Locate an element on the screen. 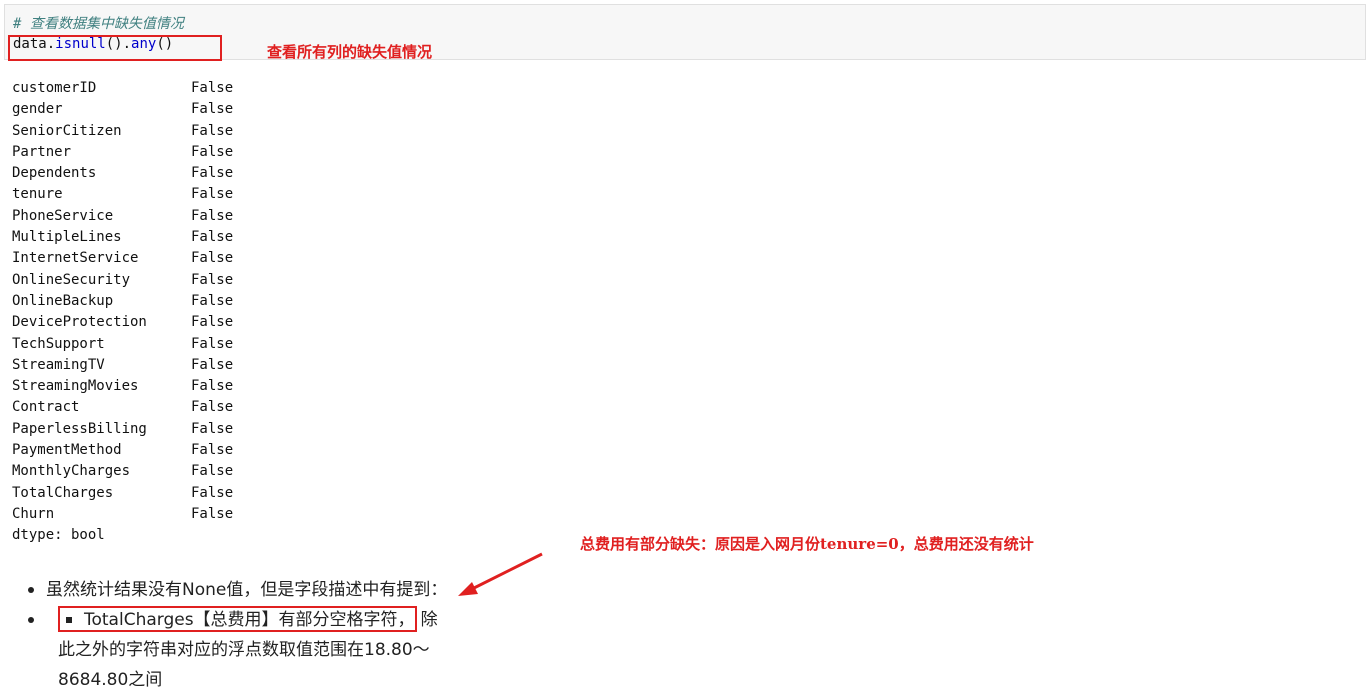  output-row: customerID False is located at coordinates (122, 88).